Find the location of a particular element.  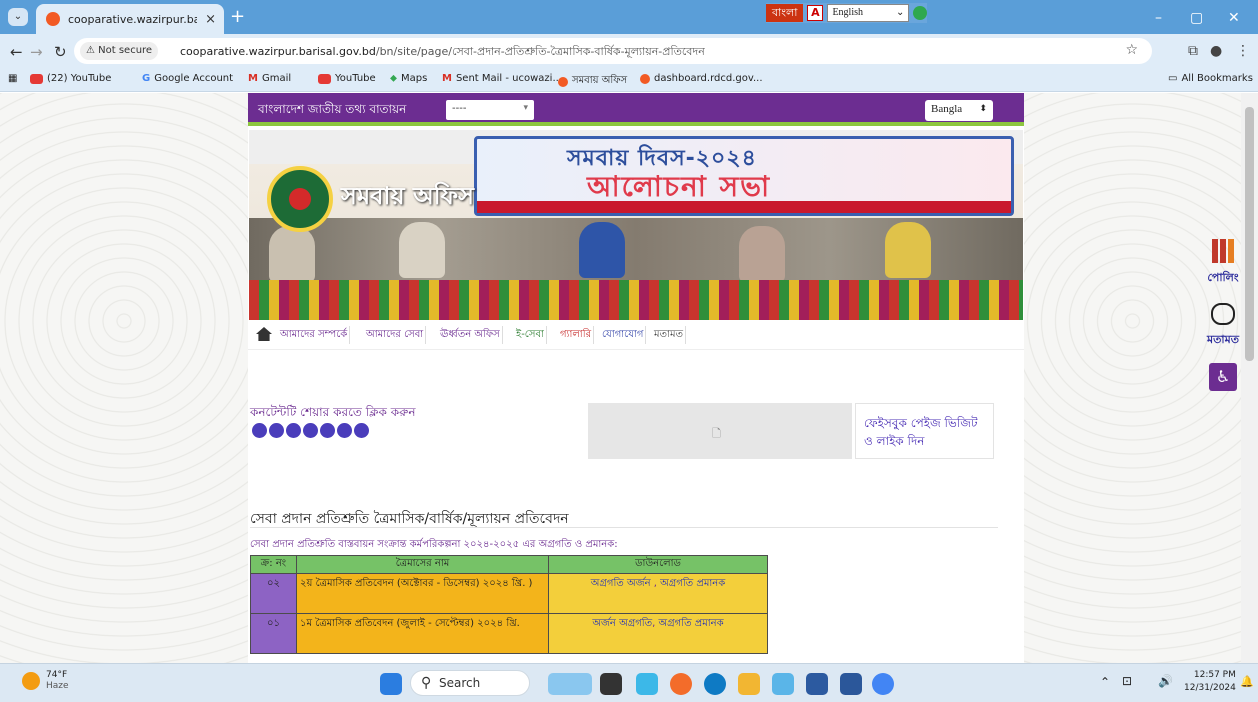

bookmark-cooperative-office: সমবায় অফিস is located at coordinates (592, 81).